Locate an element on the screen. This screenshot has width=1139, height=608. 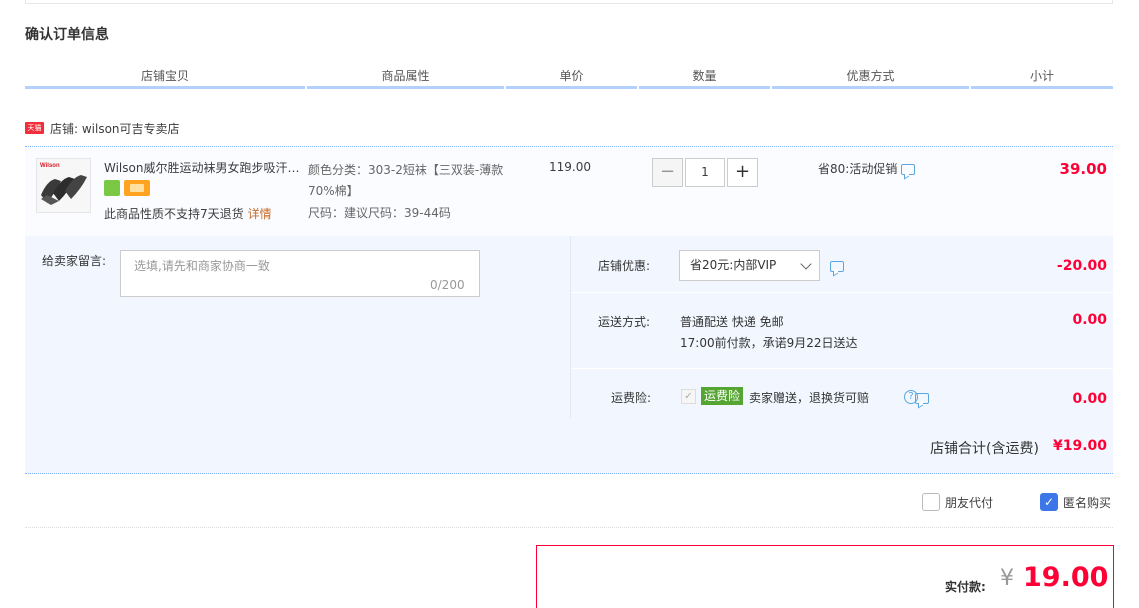
section-title: 确认订单信息 is located at coordinates (67, 35).